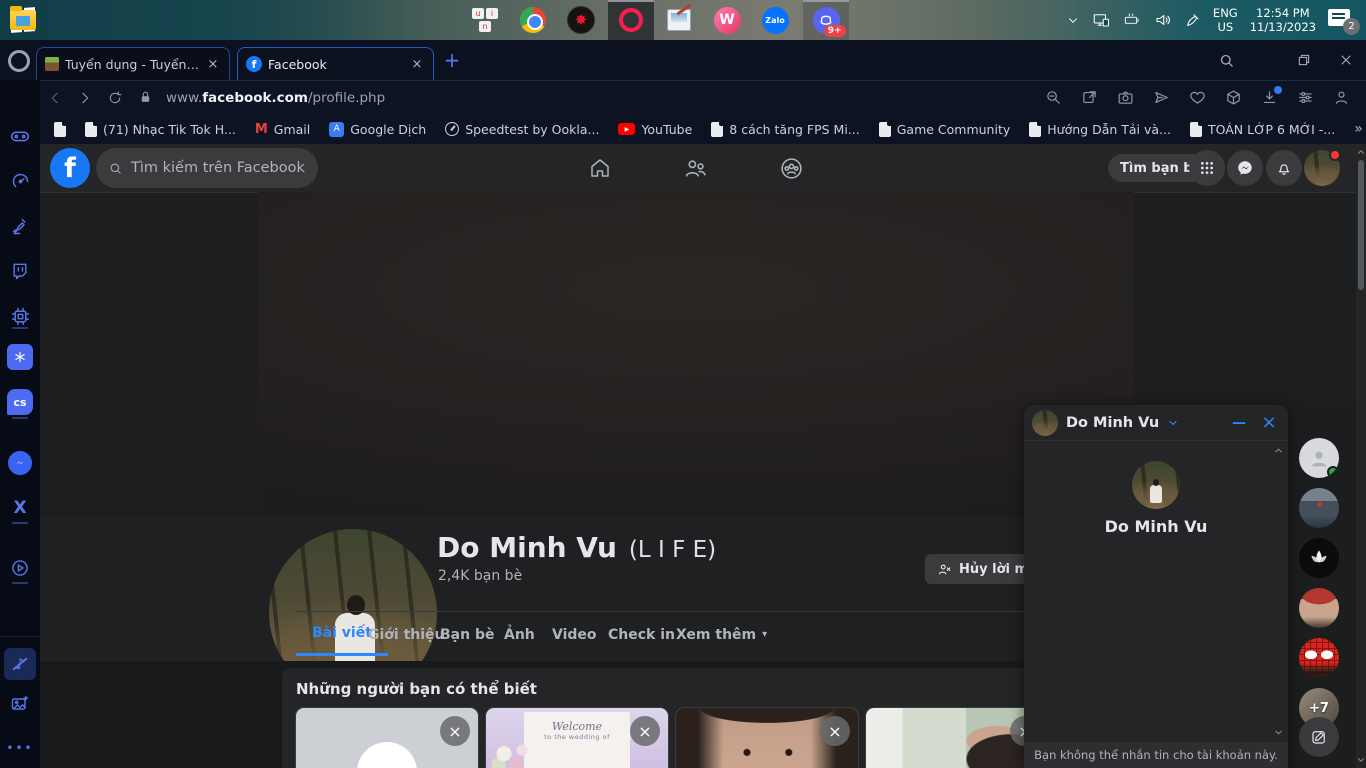 The width and height of the screenshot is (1366, 768). What do you see at coordinates (19, 61) in the screenshot?
I see `opera-menu-button` at bounding box center [19, 61].